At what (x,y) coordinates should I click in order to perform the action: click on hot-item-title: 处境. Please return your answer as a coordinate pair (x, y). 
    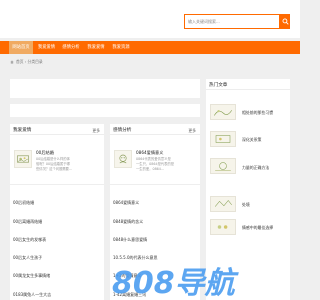
    Looking at the image, I should click on (246, 205).